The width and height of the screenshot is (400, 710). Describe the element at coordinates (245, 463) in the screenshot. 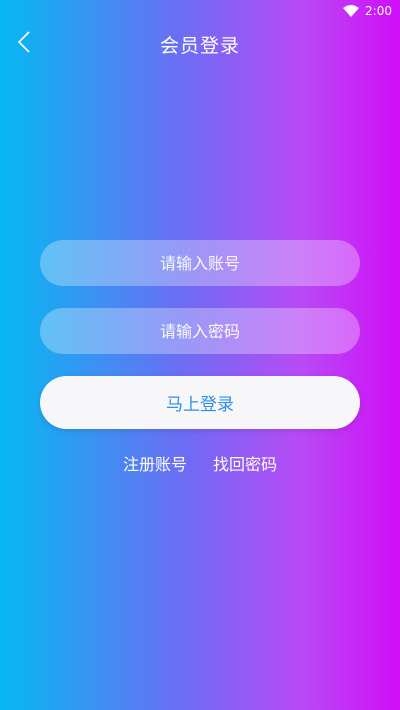

I see `recover-password-link: 找回密码` at that location.